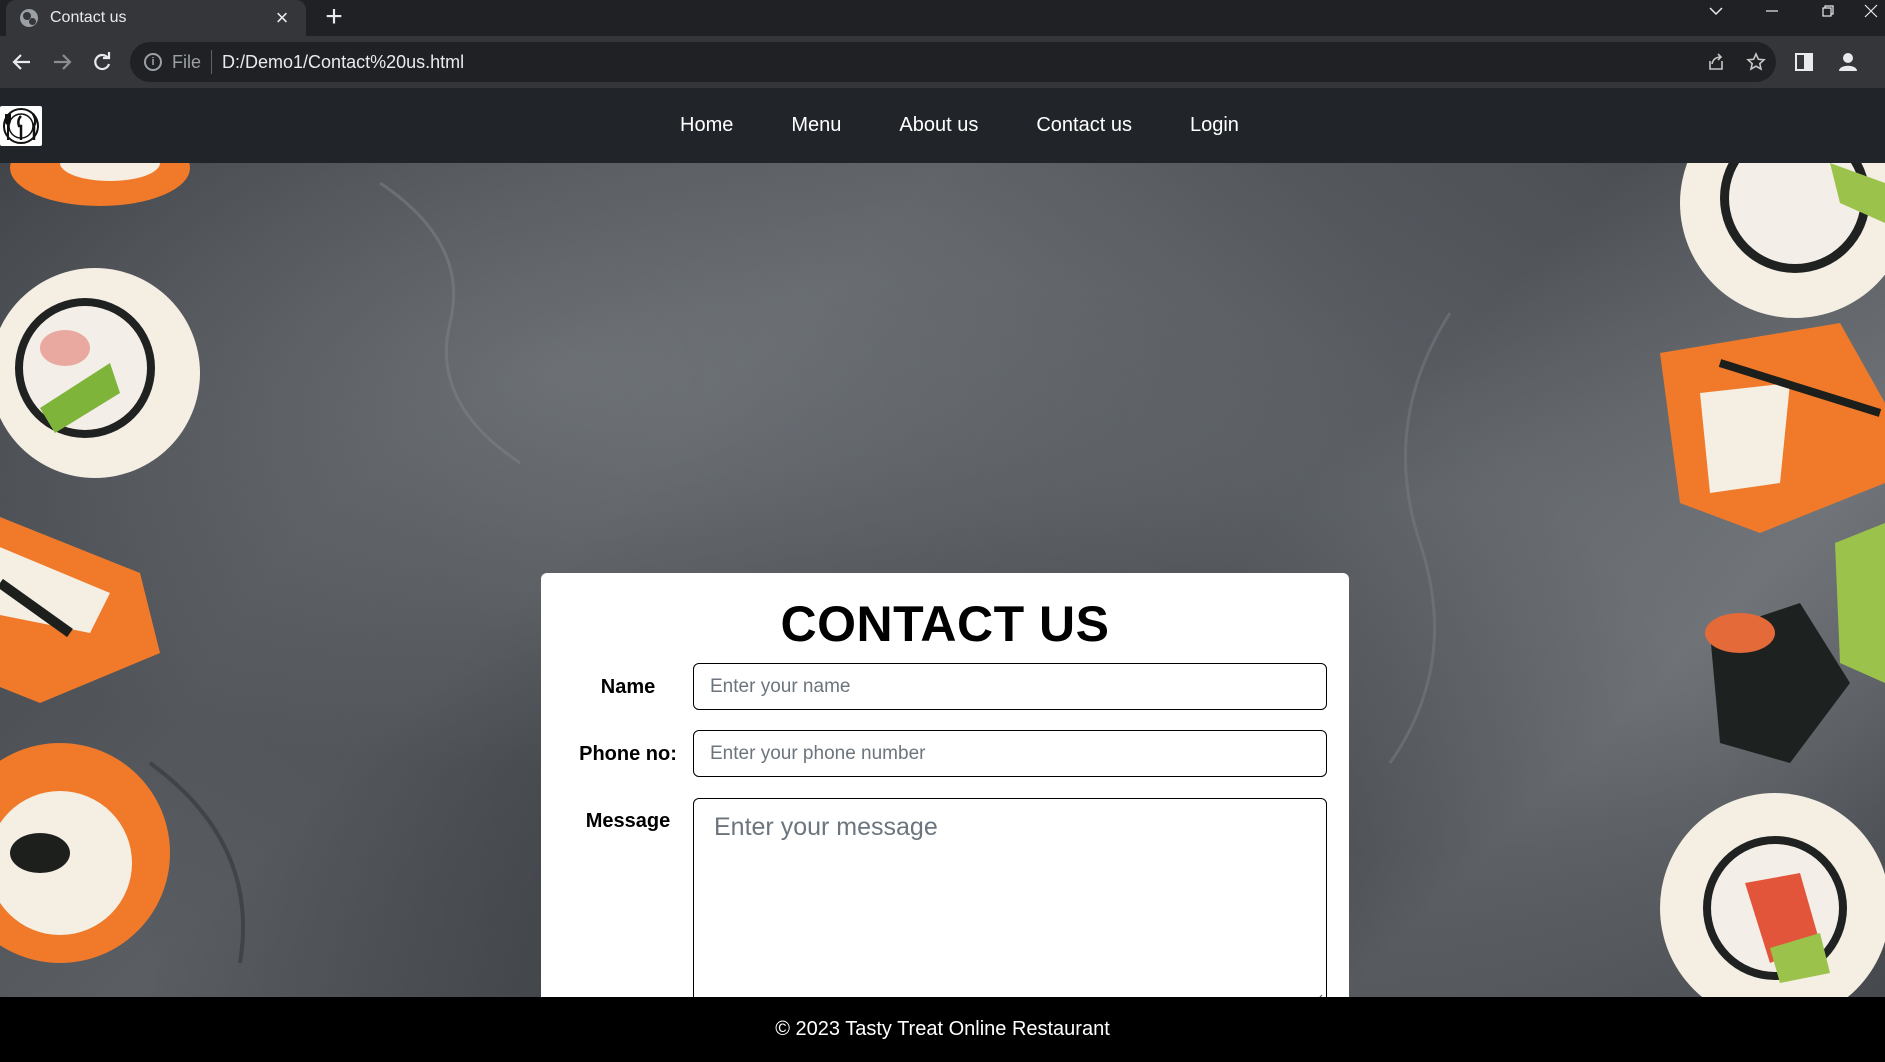 Image resolution: width=1885 pixels, height=1062 pixels. I want to click on plus-icon: +, so click(334, 18).